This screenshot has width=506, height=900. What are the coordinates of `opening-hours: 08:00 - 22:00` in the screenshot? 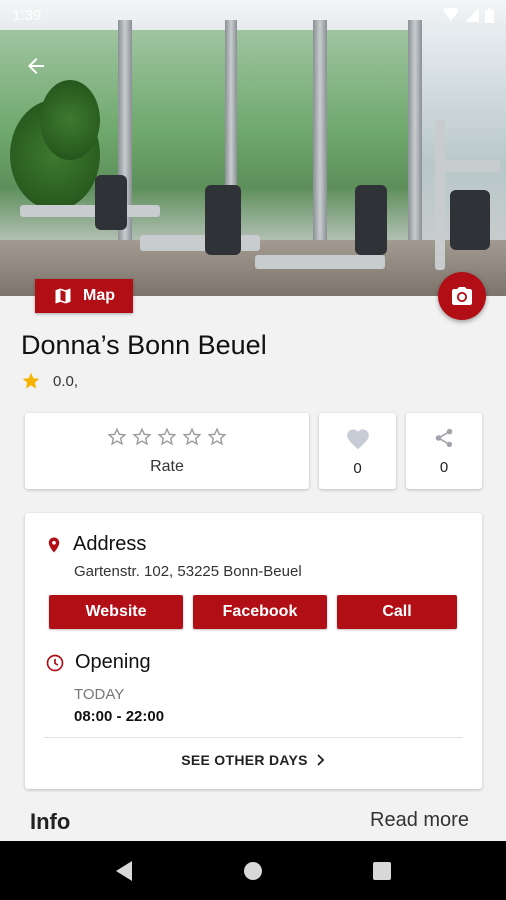 It's located at (119, 716).